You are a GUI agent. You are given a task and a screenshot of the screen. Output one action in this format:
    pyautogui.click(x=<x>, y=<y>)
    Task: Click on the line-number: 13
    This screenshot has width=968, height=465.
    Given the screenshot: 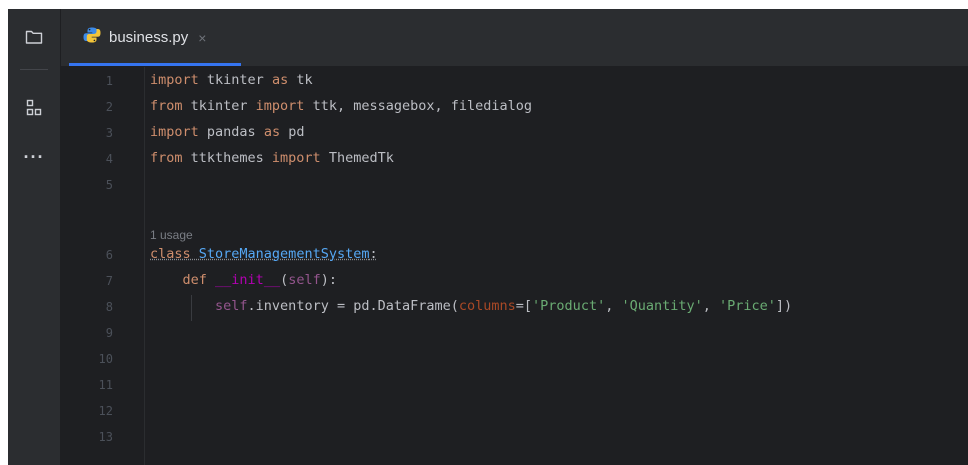 What is the action you would take?
    pyautogui.click(x=105, y=437)
    